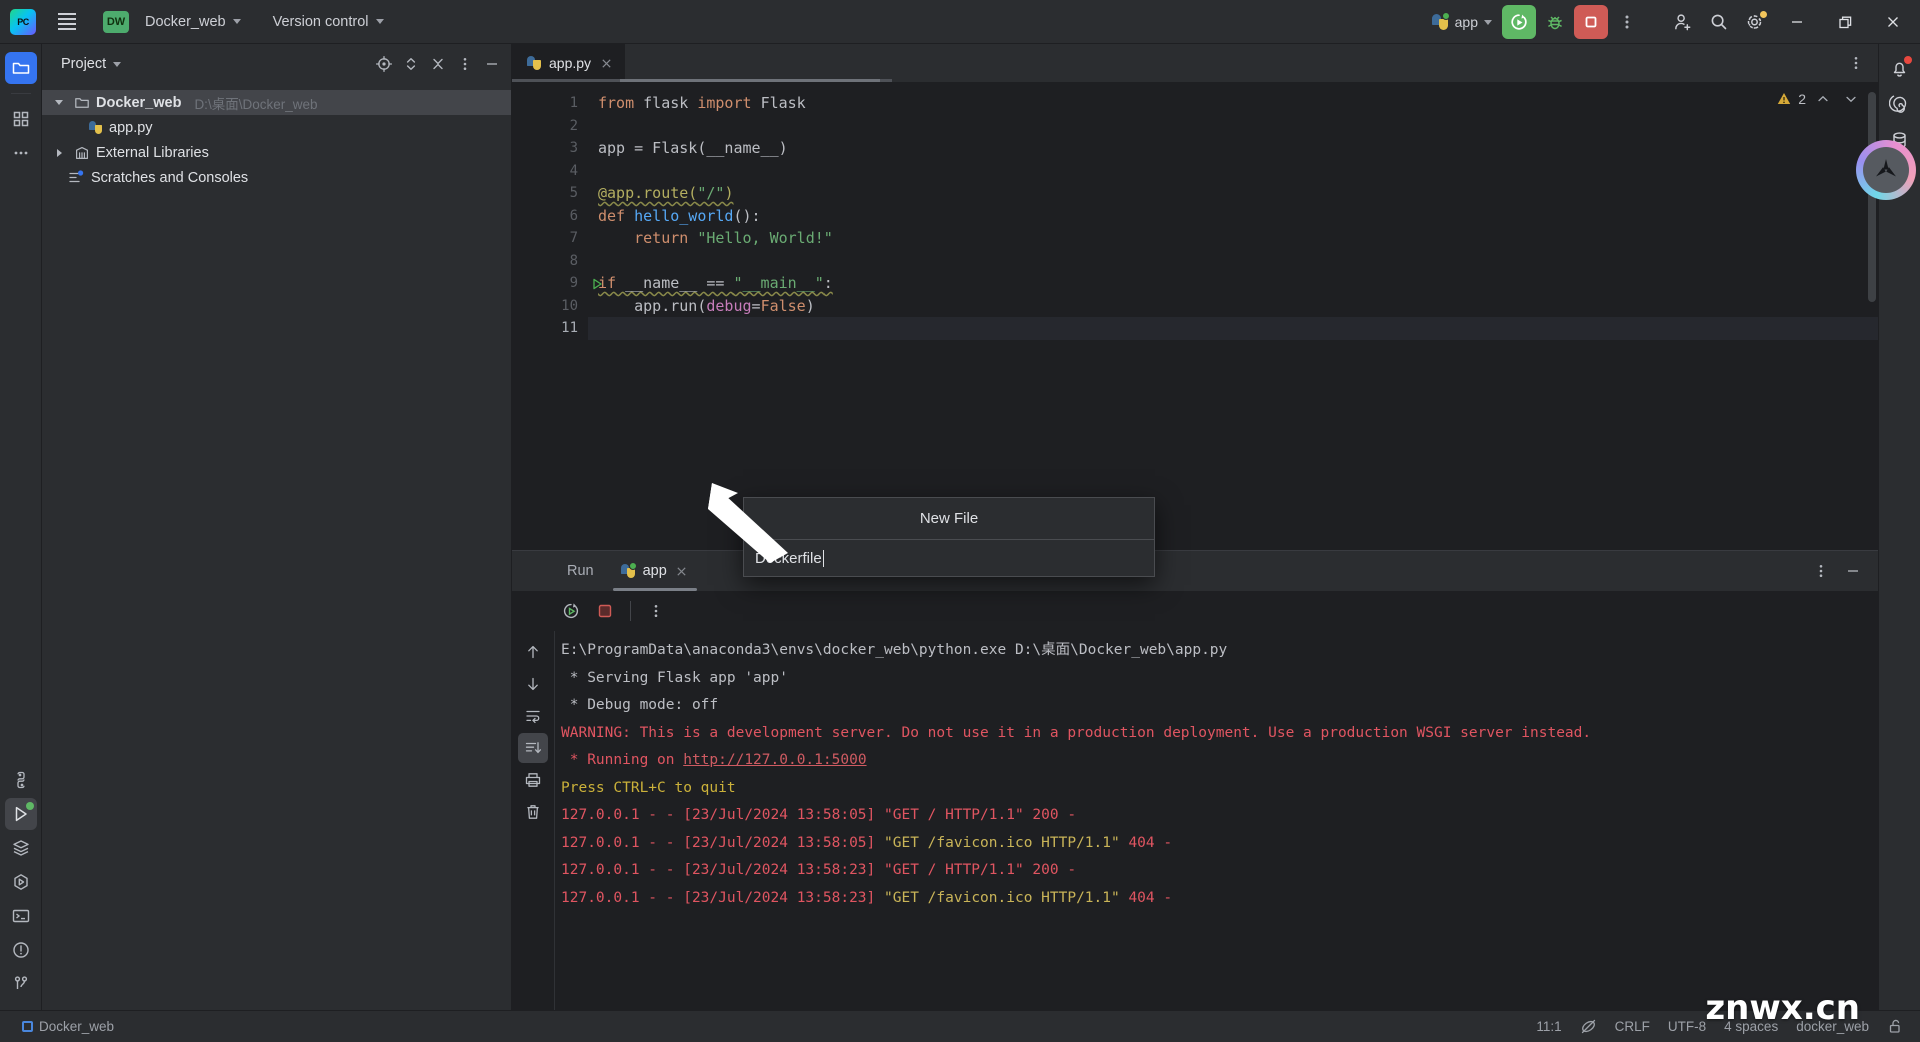  What do you see at coordinates (21, 527) in the screenshot?
I see `left-tool-strip` at bounding box center [21, 527].